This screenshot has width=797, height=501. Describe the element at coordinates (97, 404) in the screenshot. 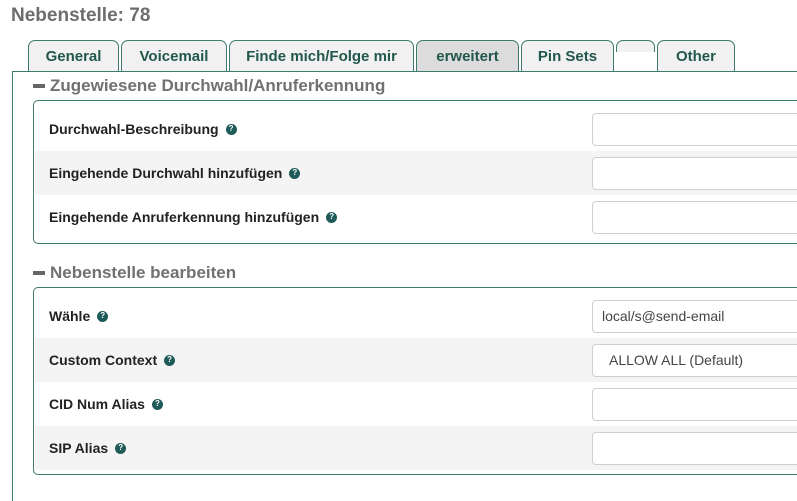

I see `label-text: CID Num Alias` at that location.